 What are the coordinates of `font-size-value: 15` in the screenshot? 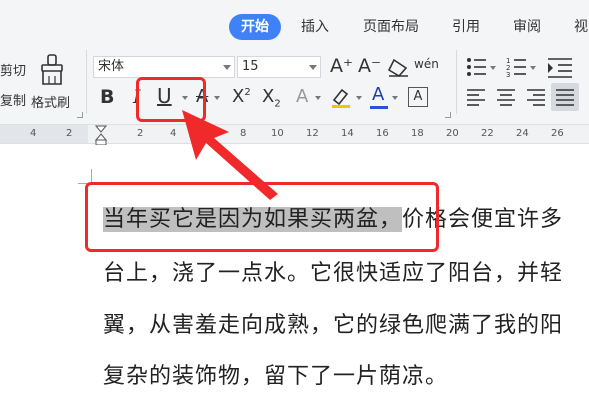 It's located at (250, 66).